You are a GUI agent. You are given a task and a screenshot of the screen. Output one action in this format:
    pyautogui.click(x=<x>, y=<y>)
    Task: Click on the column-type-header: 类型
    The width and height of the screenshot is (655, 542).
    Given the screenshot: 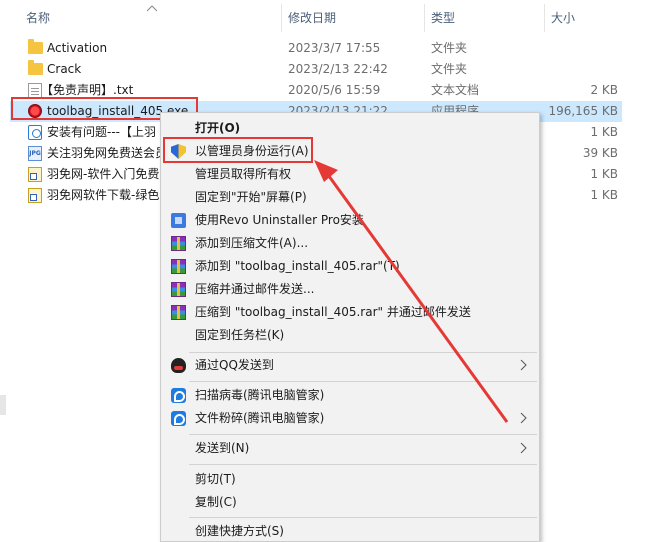 What is the action you would take?
    pyautogui.click(x=440, y=18)
    